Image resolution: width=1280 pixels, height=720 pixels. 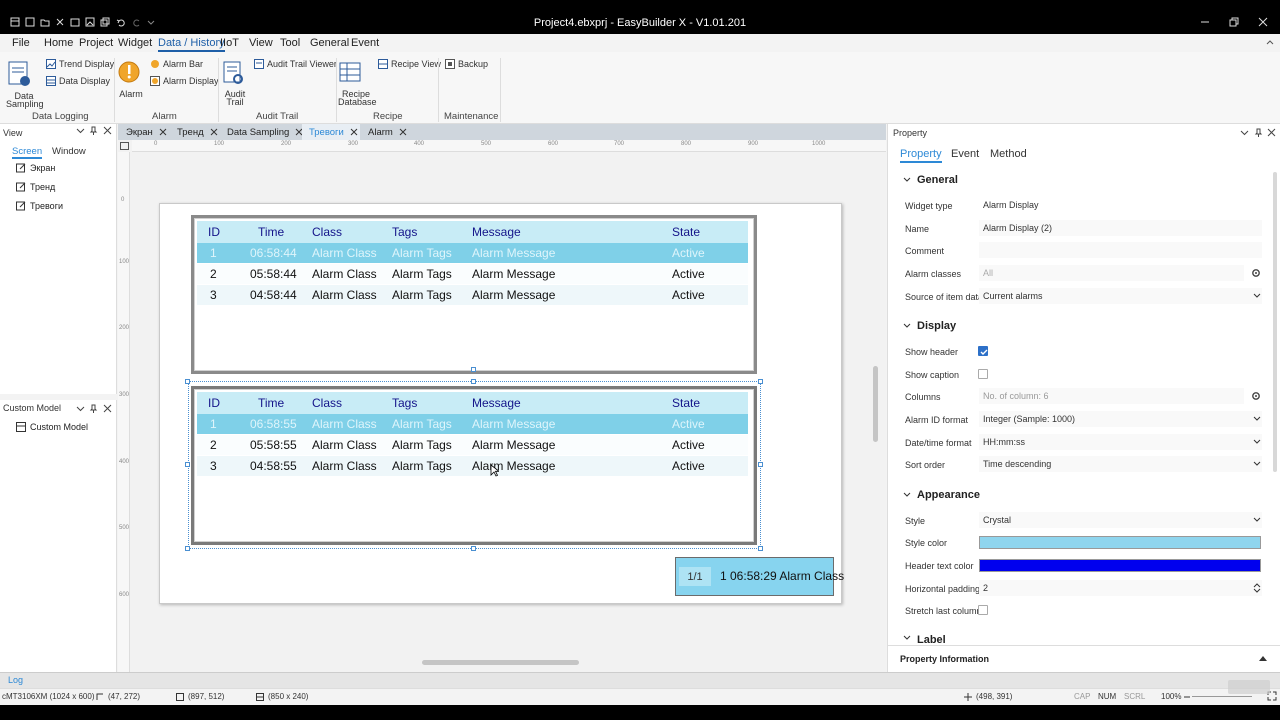 I want to click on tab-ekran: Экран, so click(x=143, y=132).